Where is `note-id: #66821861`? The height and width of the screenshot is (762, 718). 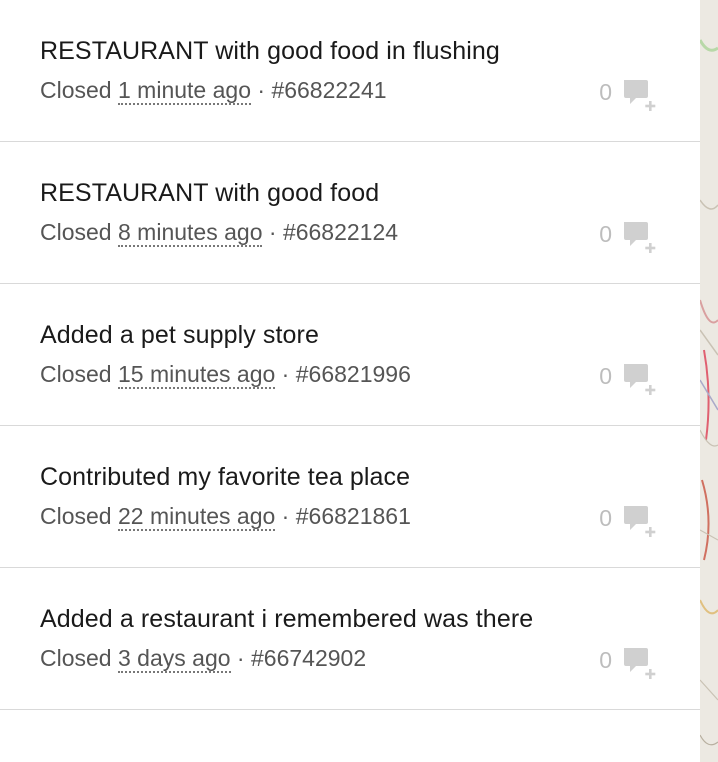 note-id: #66821861 is located at coordinates (353, 516).